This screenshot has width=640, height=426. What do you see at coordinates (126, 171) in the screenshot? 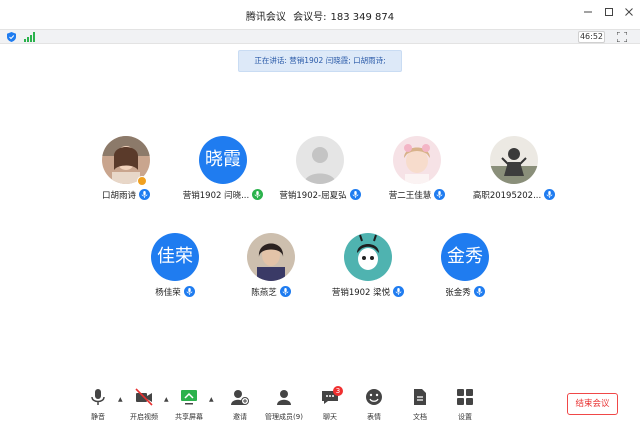
I see `participant-tile: 口胡雨诗` at bounding box center [126, 171].